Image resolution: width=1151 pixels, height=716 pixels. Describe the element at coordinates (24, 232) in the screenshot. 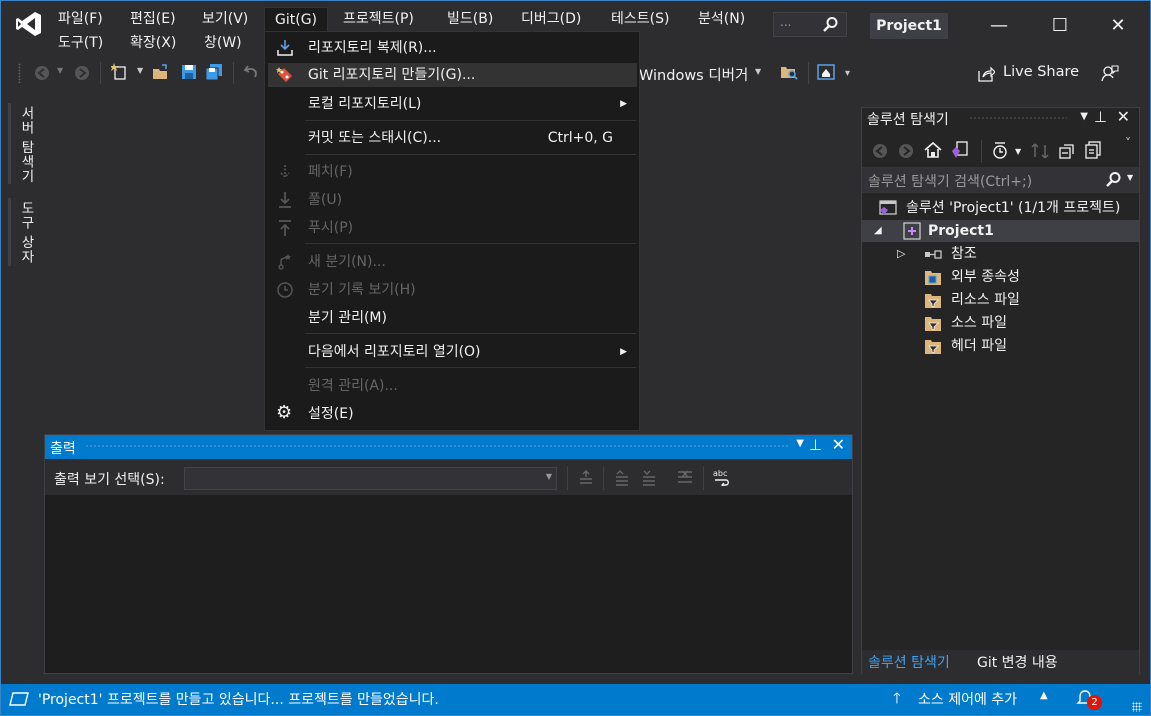

I see `tab-toolbox: 도구 상자` at that location.